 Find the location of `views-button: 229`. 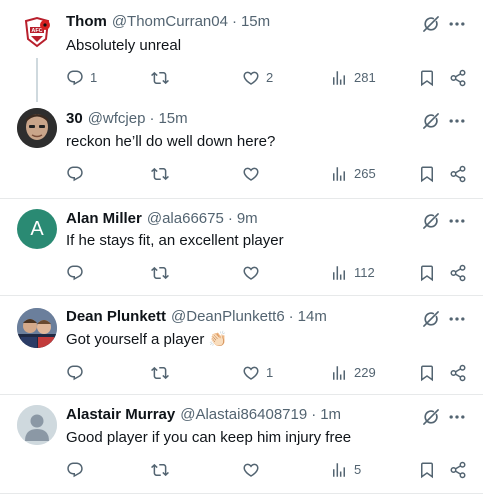

views-button: 229 is located at coordinates (353, 373).